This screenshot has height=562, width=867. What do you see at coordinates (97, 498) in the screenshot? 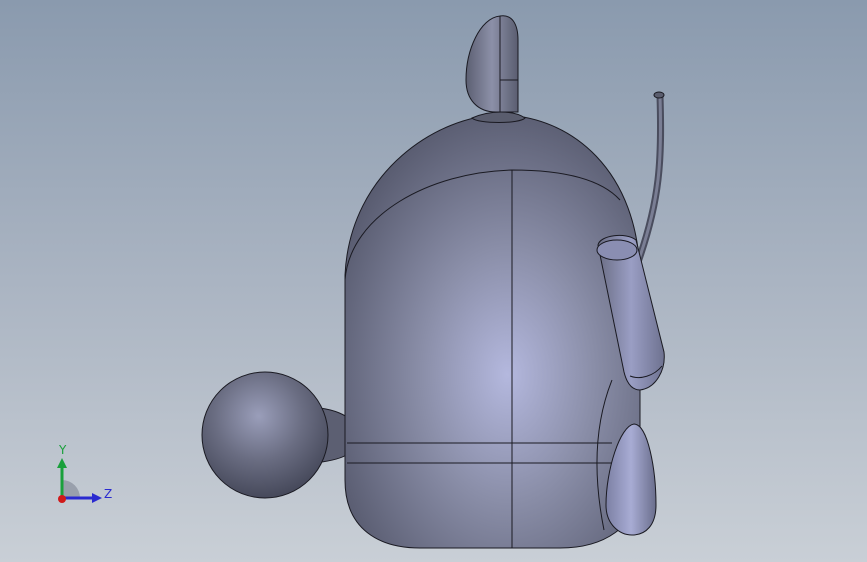
I see `z-axis-arrow-icon` at bounding box center [97, 498].